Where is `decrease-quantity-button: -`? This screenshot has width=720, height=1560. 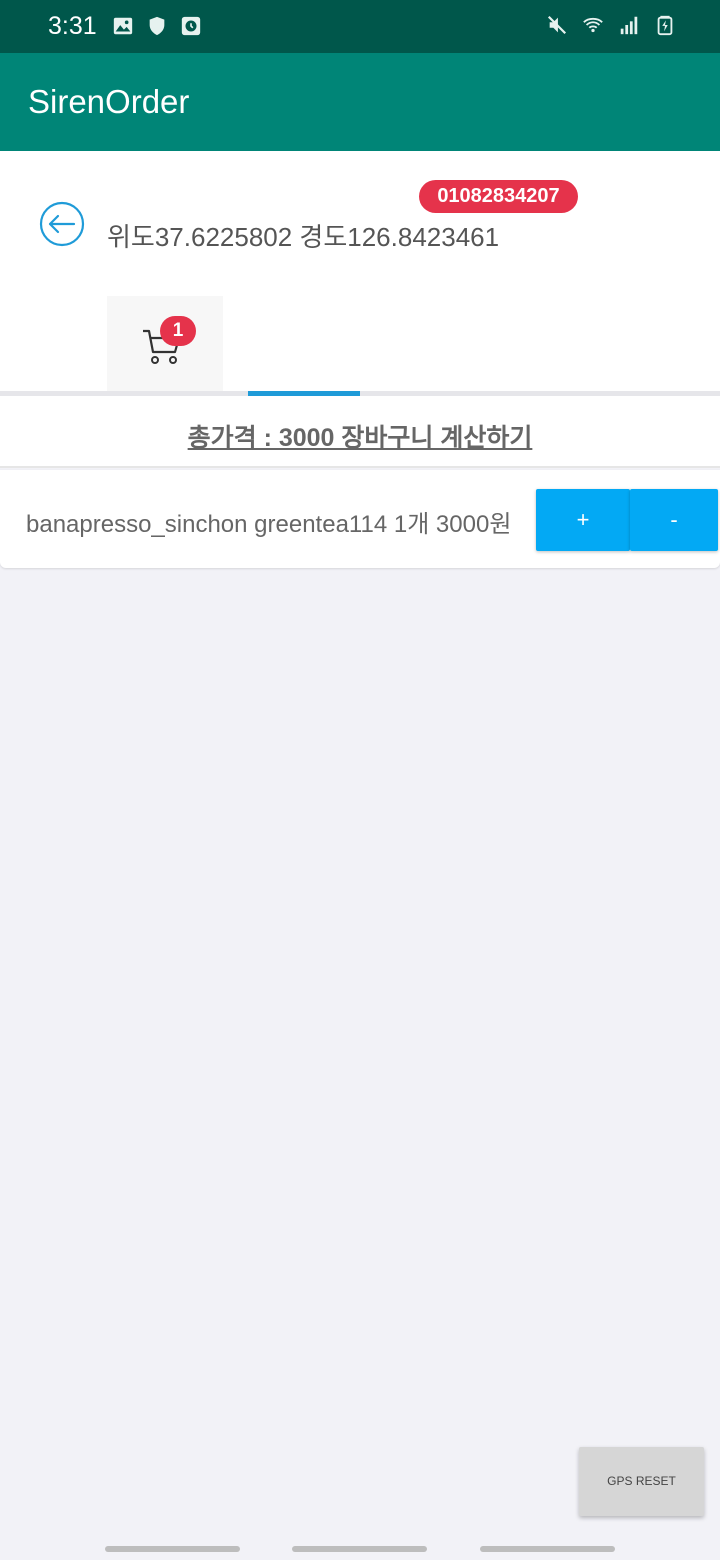
decrease-quantity-button: - is located at coordinates (674, 520).